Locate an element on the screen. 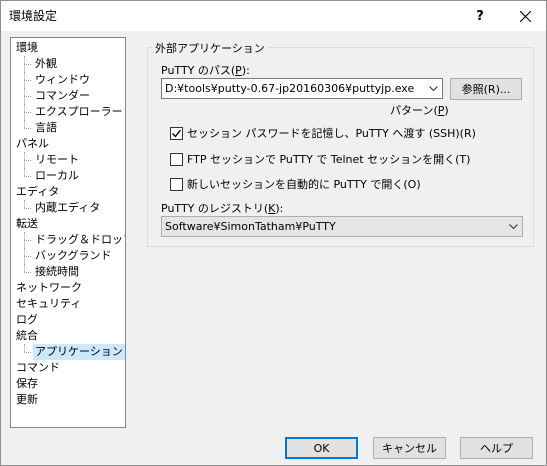  tree-category: 統合 is located at coordinates (27, 336).